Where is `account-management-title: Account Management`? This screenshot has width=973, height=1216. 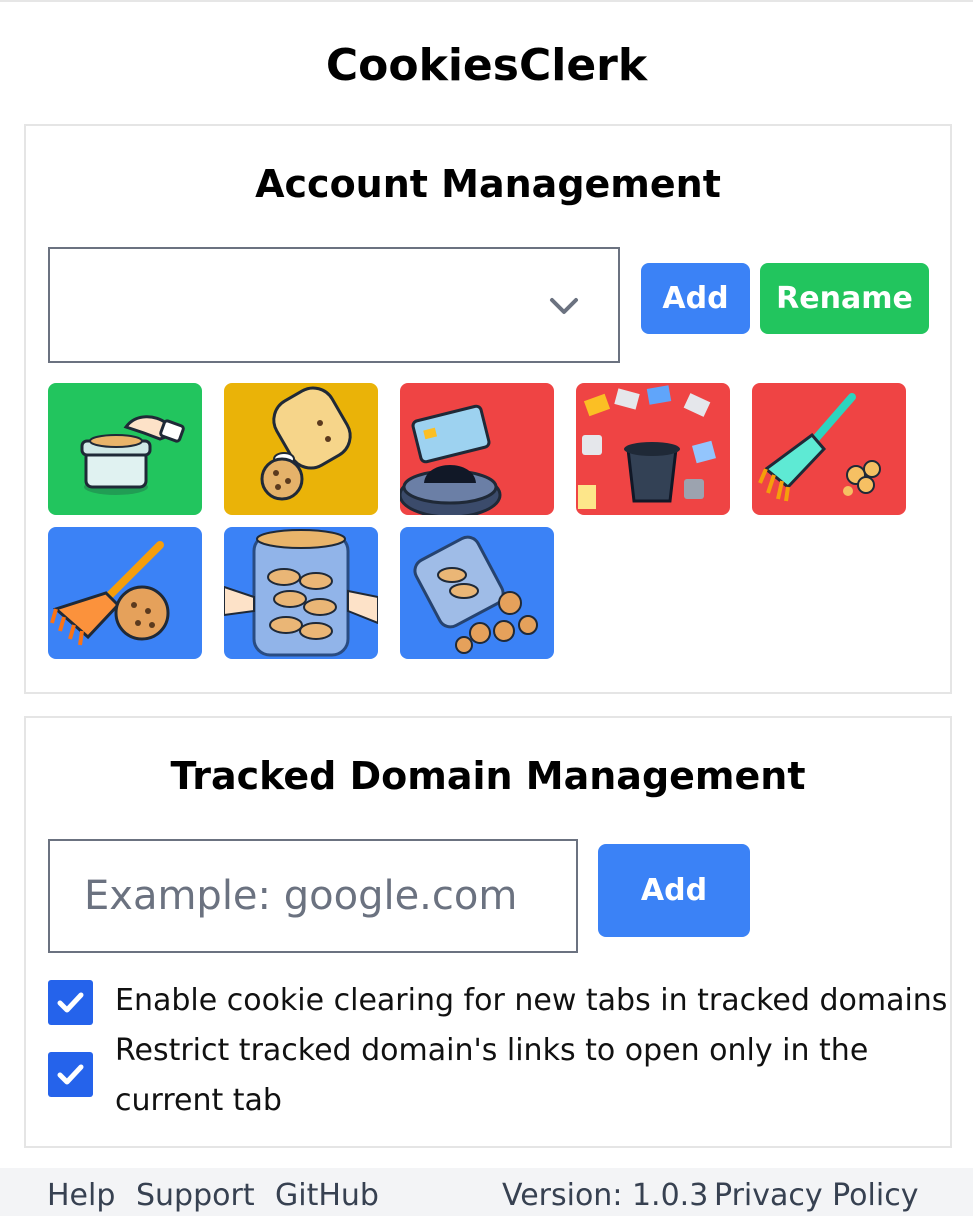
account-management-title: Account Management is located at coordinates (488, 184).